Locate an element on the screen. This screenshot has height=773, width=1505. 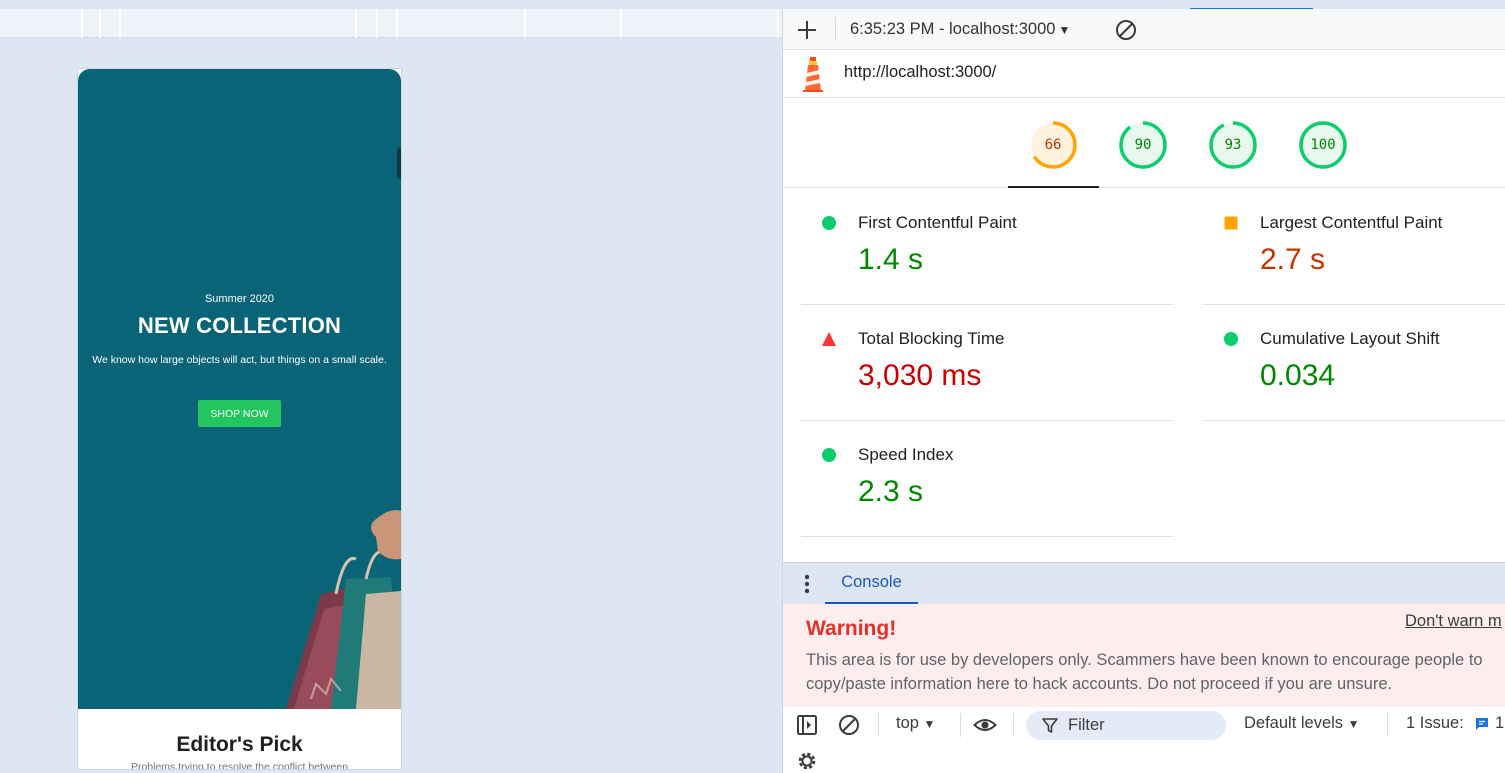
shopping-bags-image is located at coordinates (343, 609).